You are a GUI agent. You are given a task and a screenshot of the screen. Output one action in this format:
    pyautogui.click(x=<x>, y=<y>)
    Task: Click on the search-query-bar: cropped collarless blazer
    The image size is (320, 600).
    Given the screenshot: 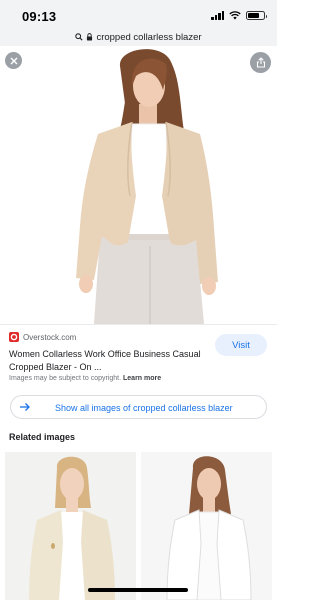 What is the action you would take?
    pyautogui.click(x=138, y=37)
    